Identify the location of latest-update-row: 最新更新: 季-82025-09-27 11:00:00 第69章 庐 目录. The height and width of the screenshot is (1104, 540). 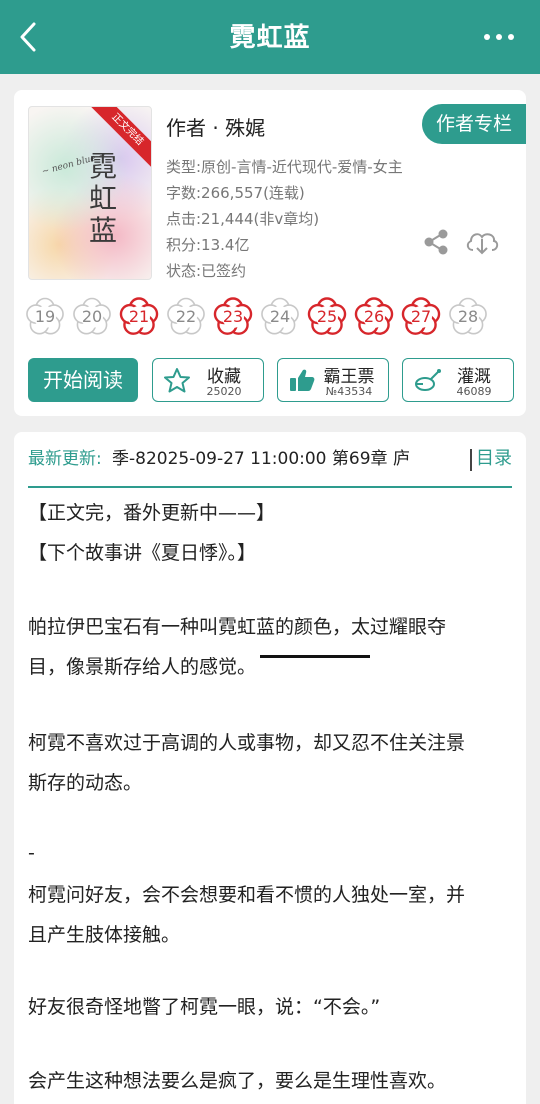
(270, 467).